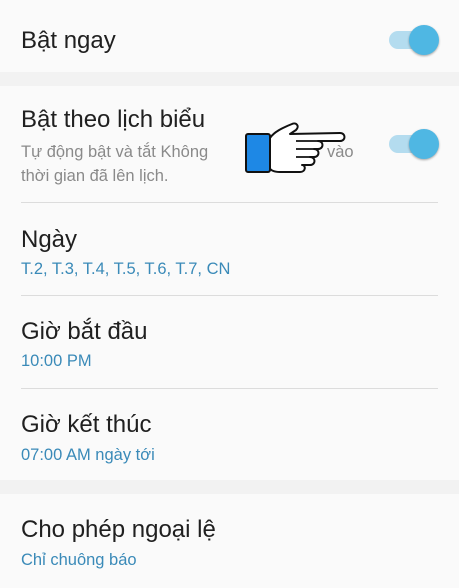  I want to click on schedule-description-line2: thời gian đã lên lịch., so click(95, 176).